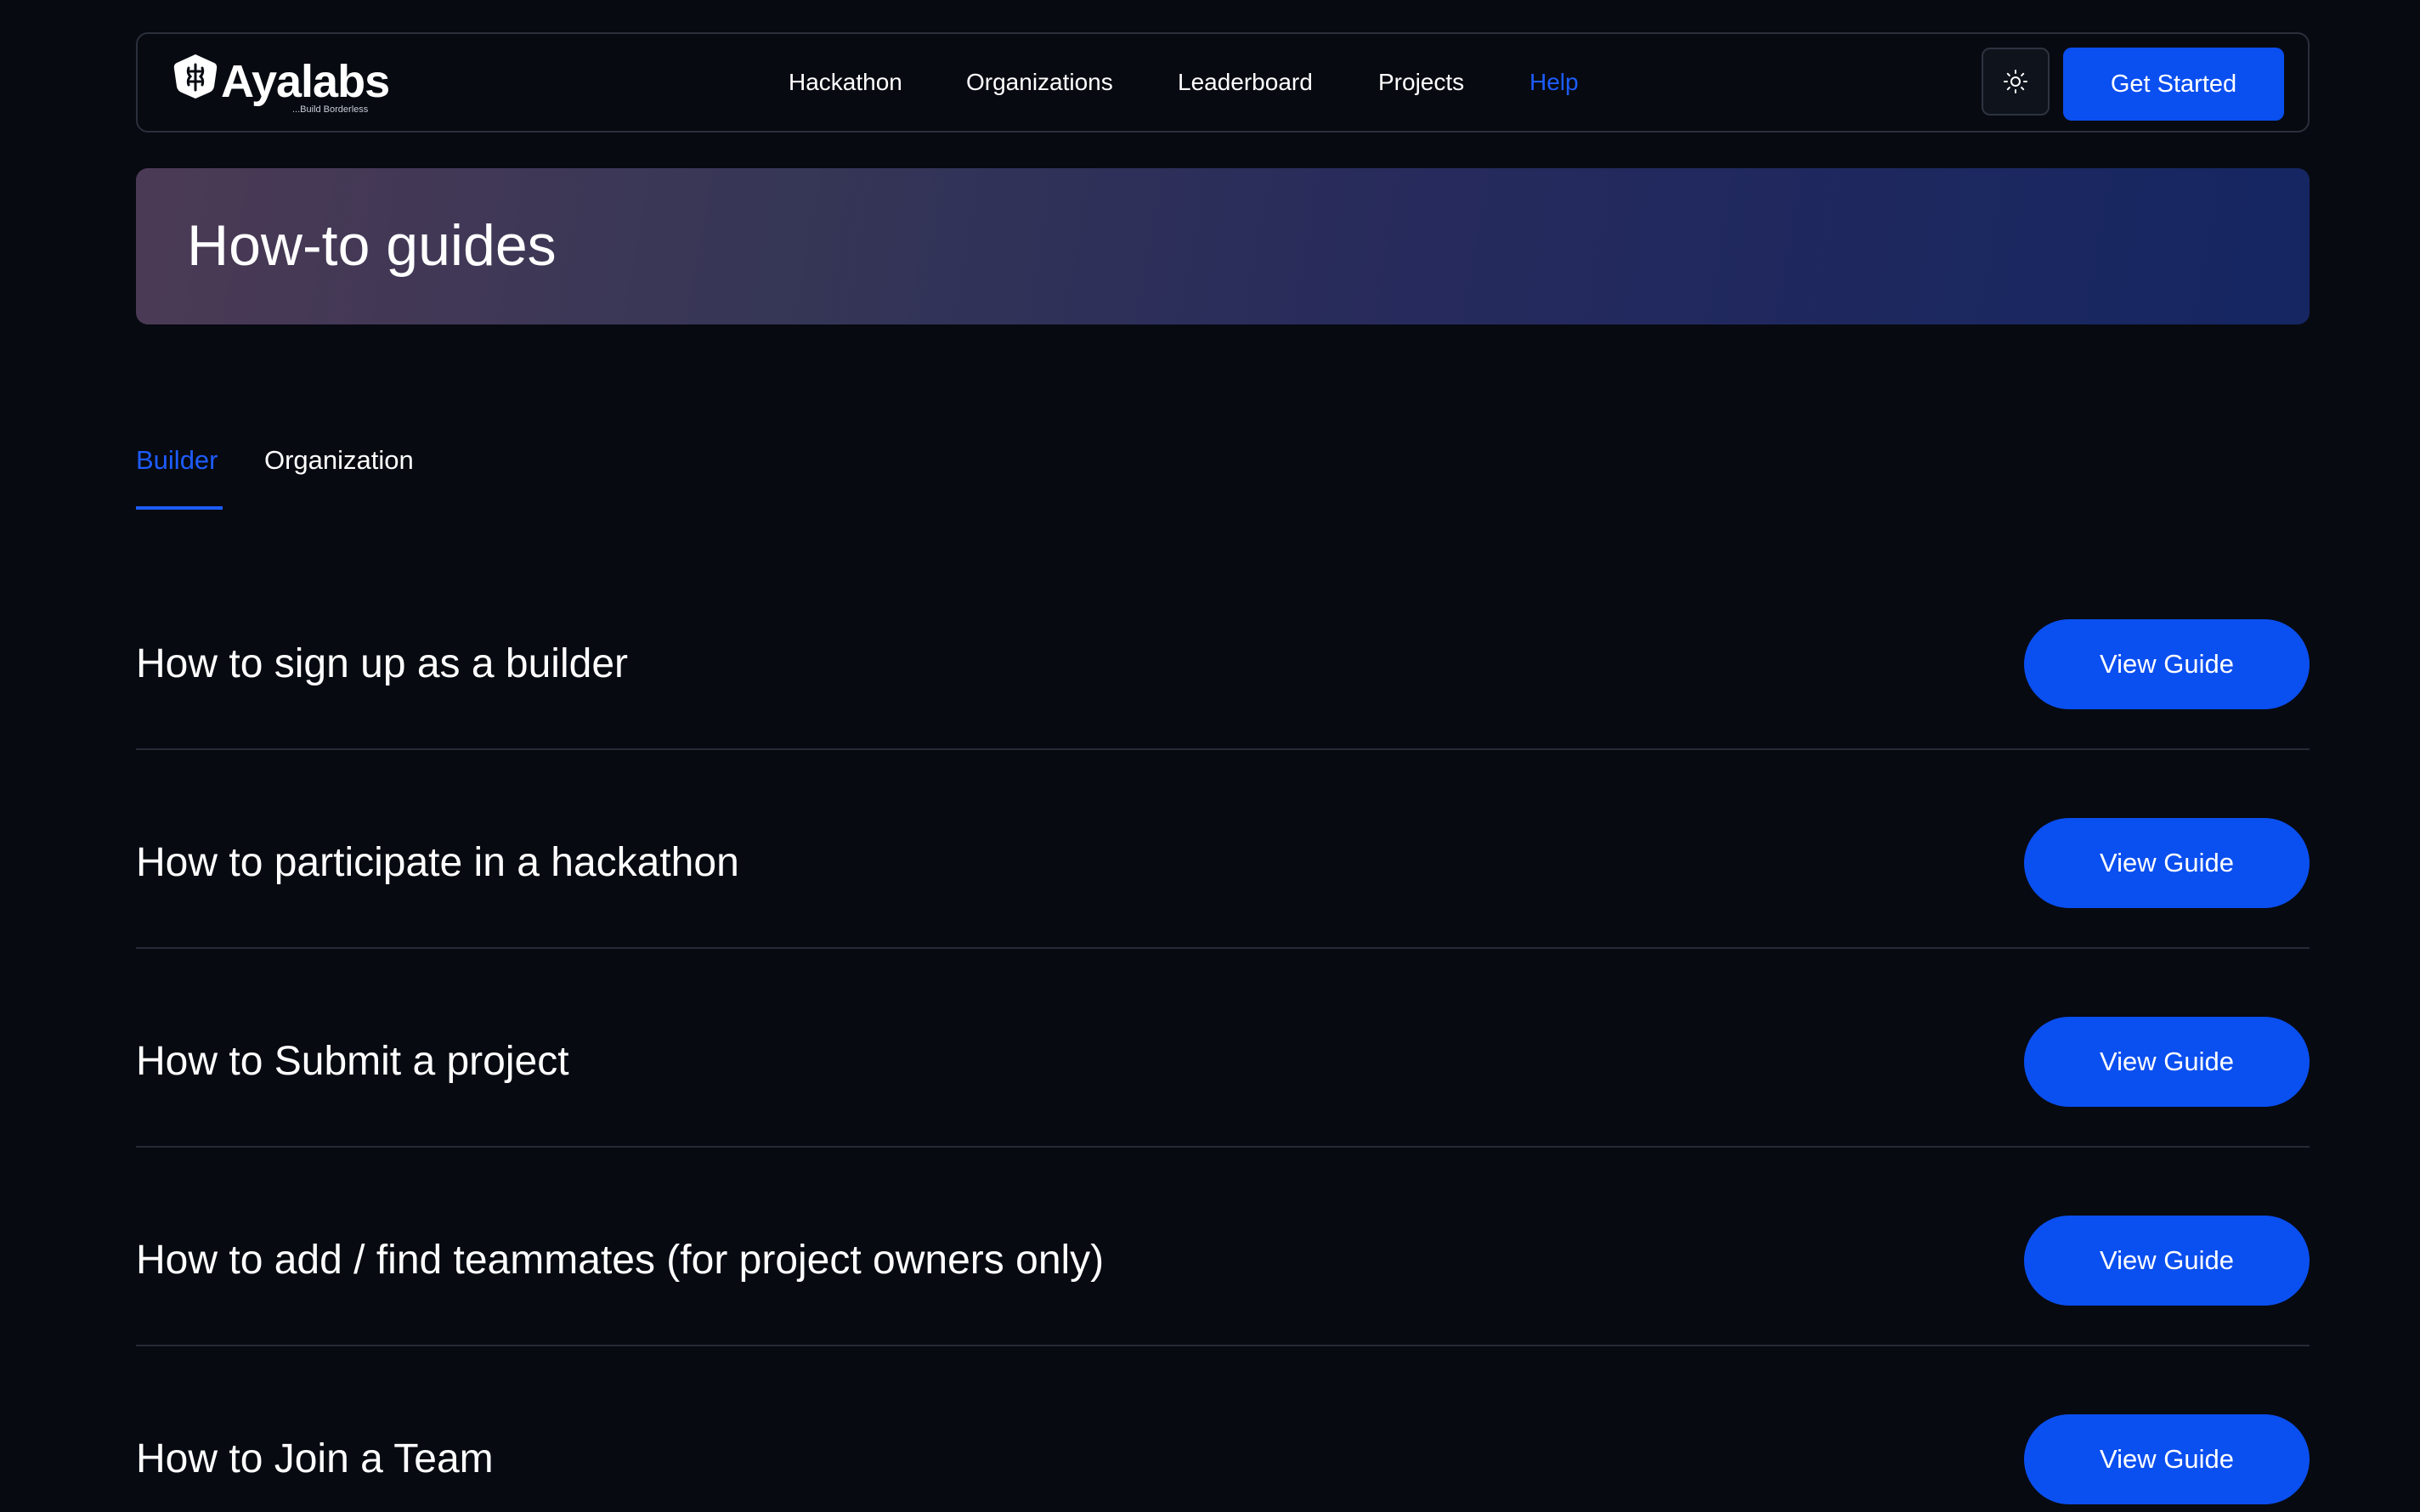 The height and width of the screenshot is (1512, 2420). Describe the element at coordinates (1223, 1463) in the screenshot. I see `guide-row: How to Join a Team View Guide` at that location.